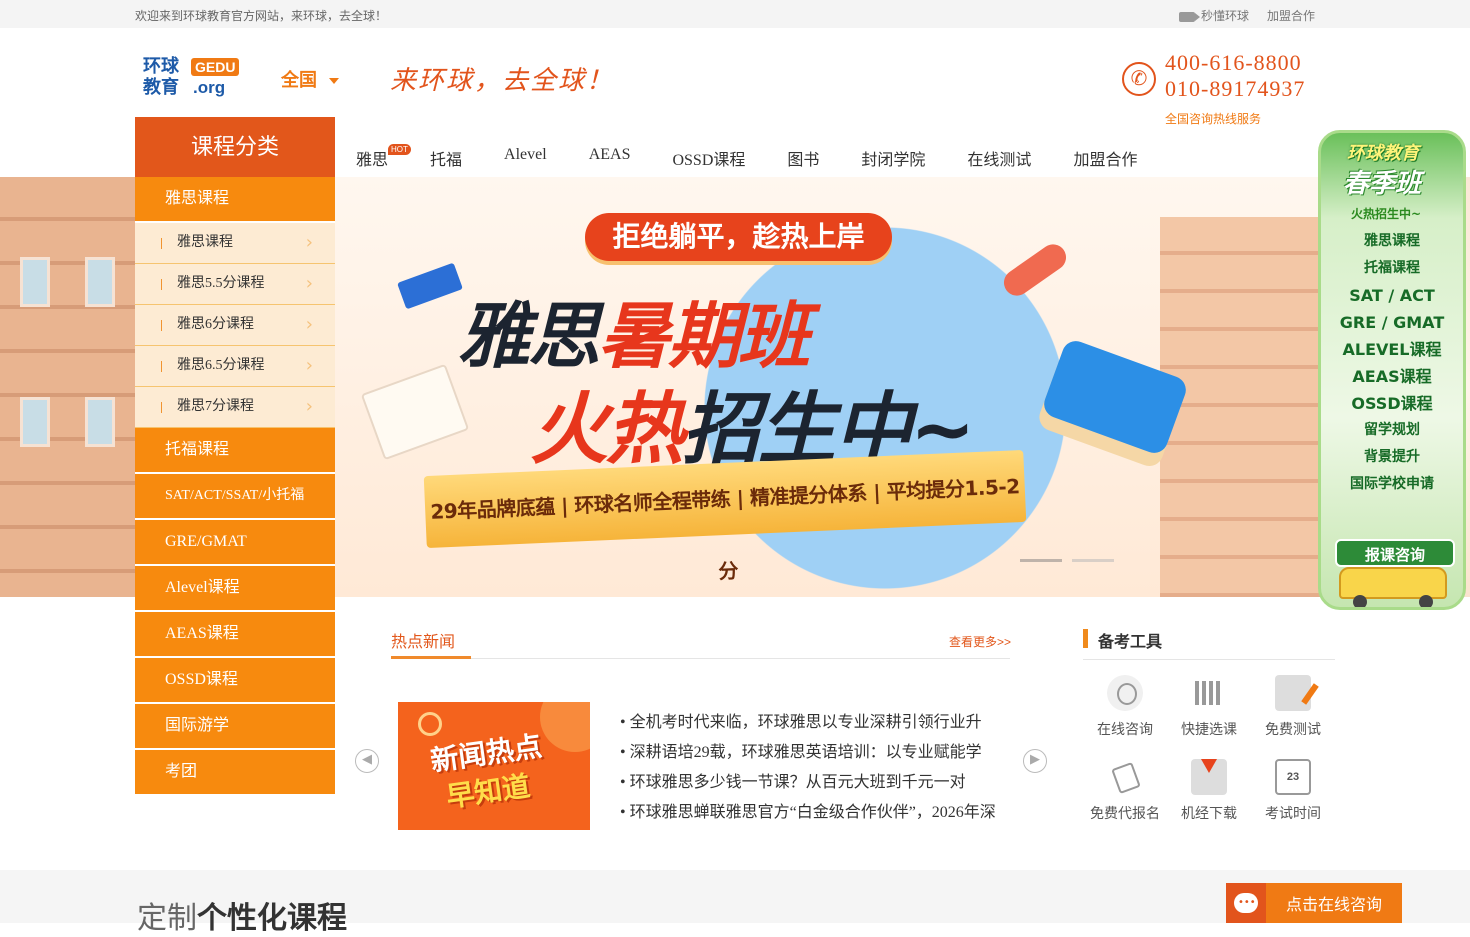  What do you see at coordinates (1293, 777) in the screenshot?
I see `calendar-icon: 23` at bounding box center [1293, 777].